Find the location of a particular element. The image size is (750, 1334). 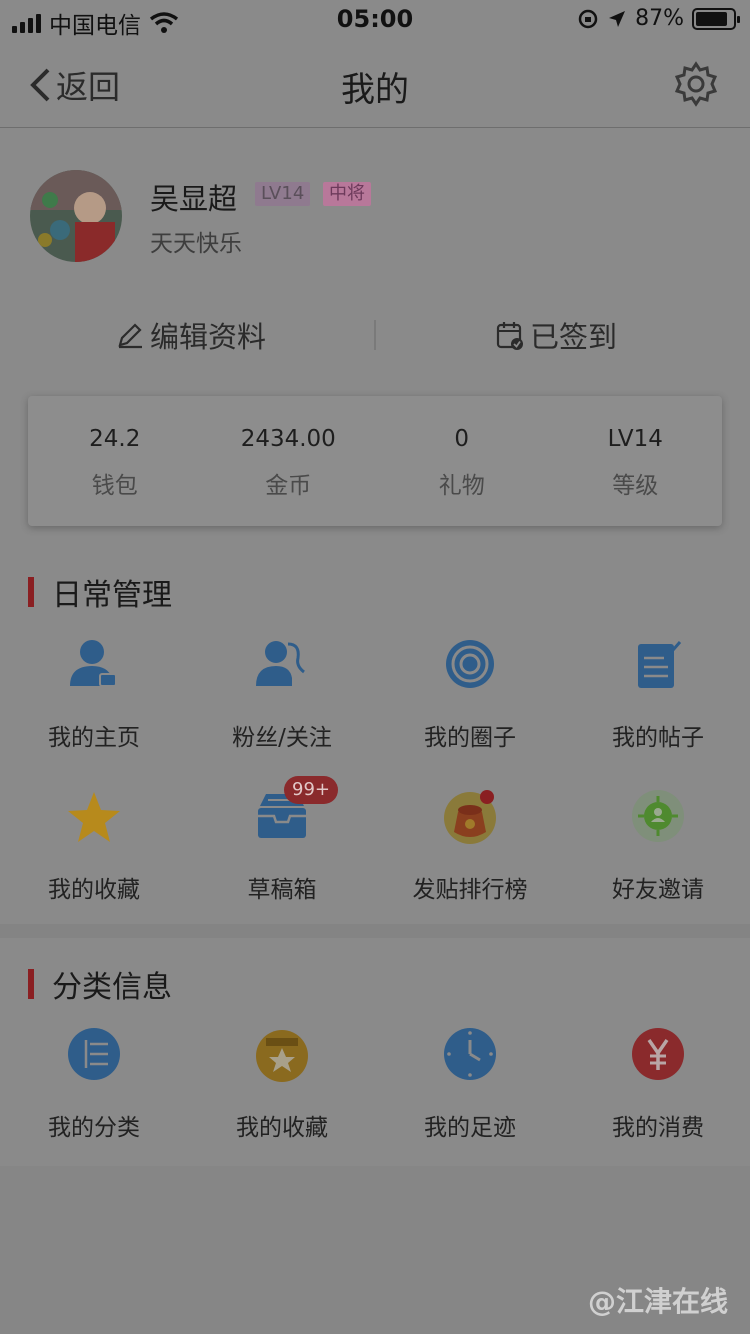

grid-item-label: 我的主页 is located at coordinates (94, 738).